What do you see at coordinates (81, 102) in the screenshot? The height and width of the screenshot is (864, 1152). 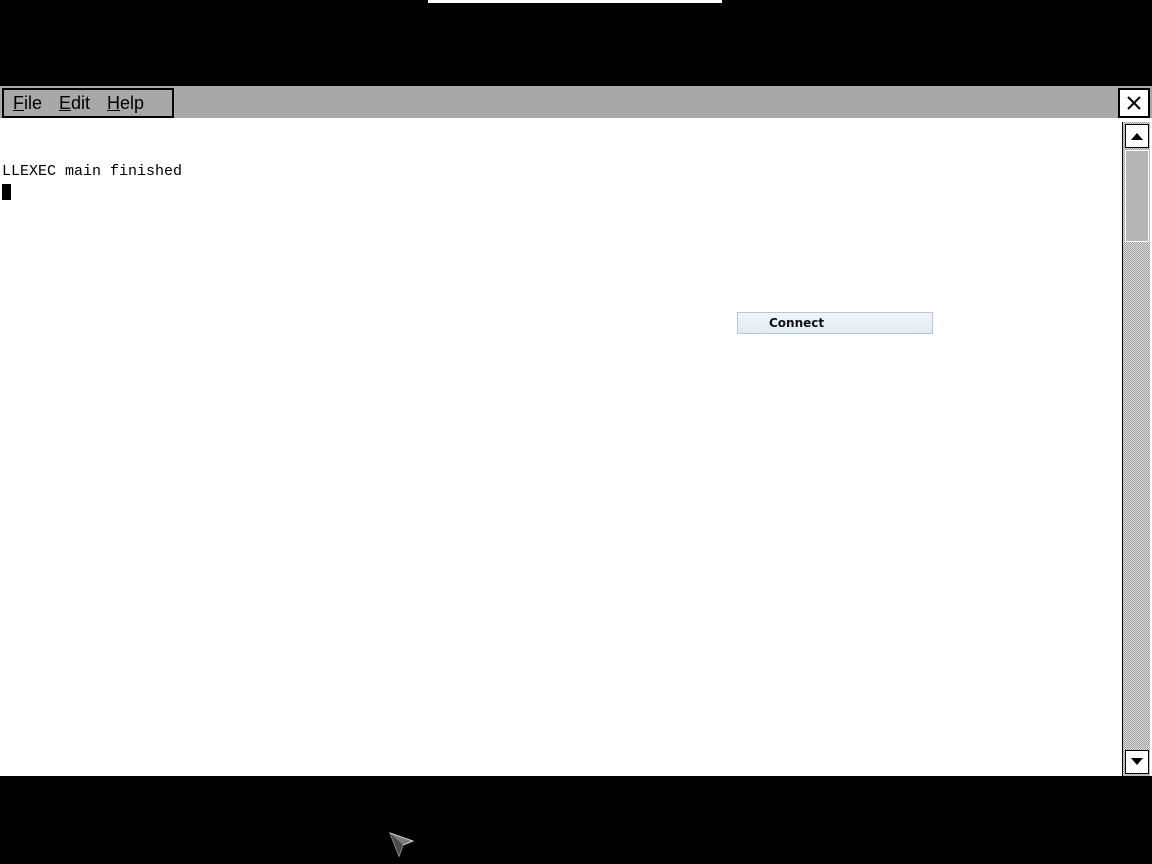 I see `menu-edit-label: dit` at bounding box center [81, 102].